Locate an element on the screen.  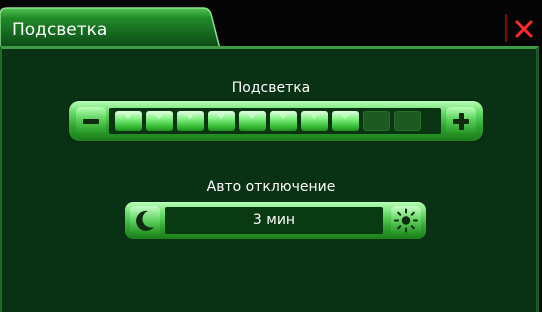
sun-button is located at coordinates (406, 220).